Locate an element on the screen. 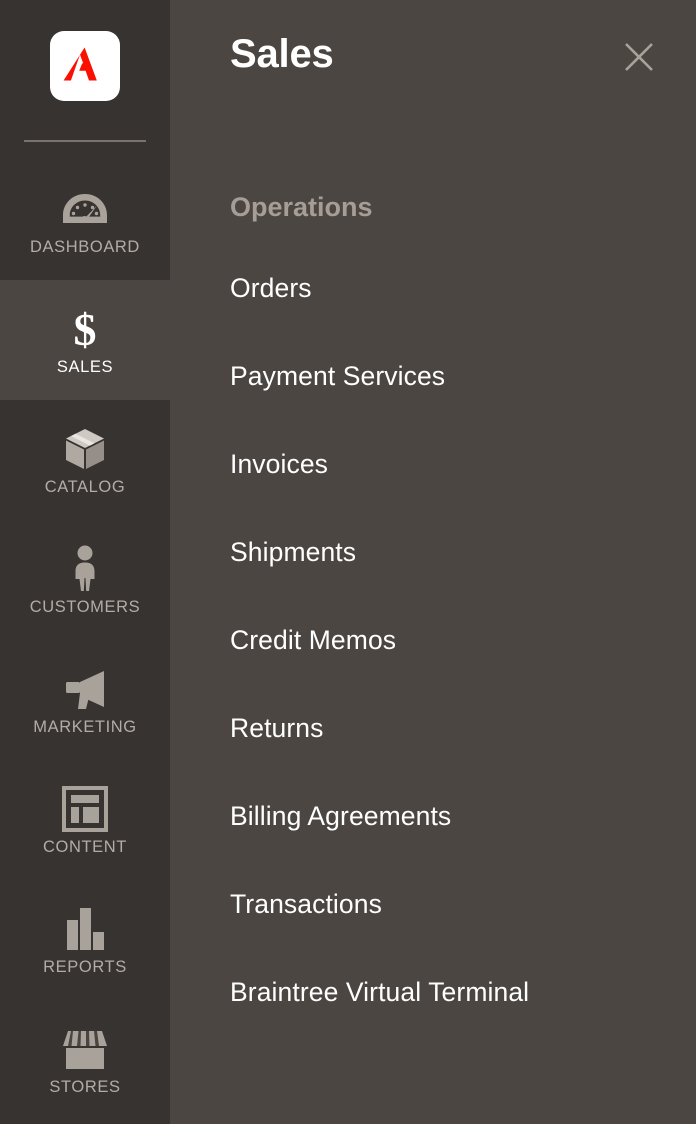 This screenshot has height=1124, width=696. storefront-icon is located at coordinates (85, 1049).